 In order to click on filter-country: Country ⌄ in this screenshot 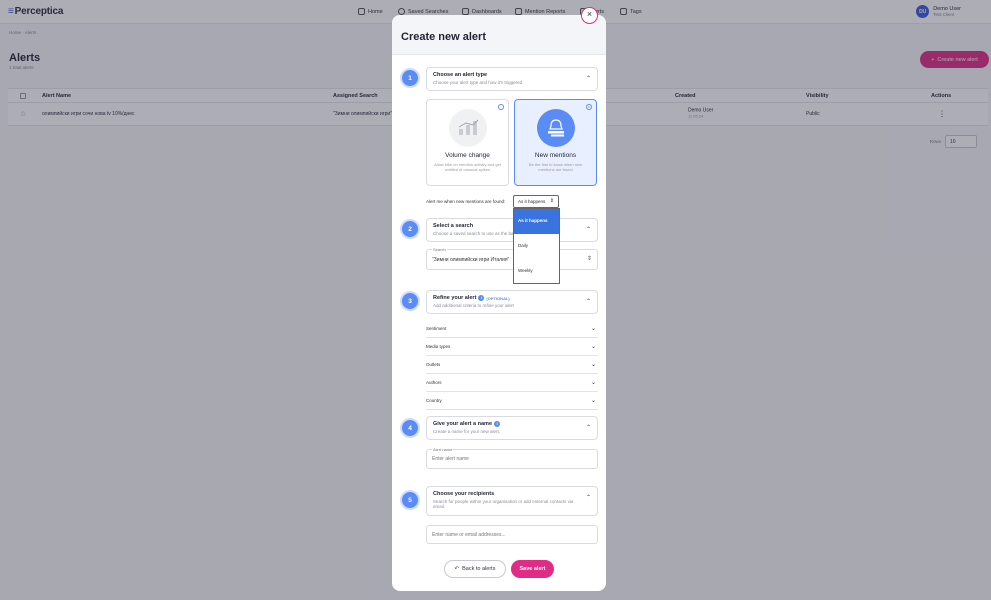, I will do `click(512, 401)`.